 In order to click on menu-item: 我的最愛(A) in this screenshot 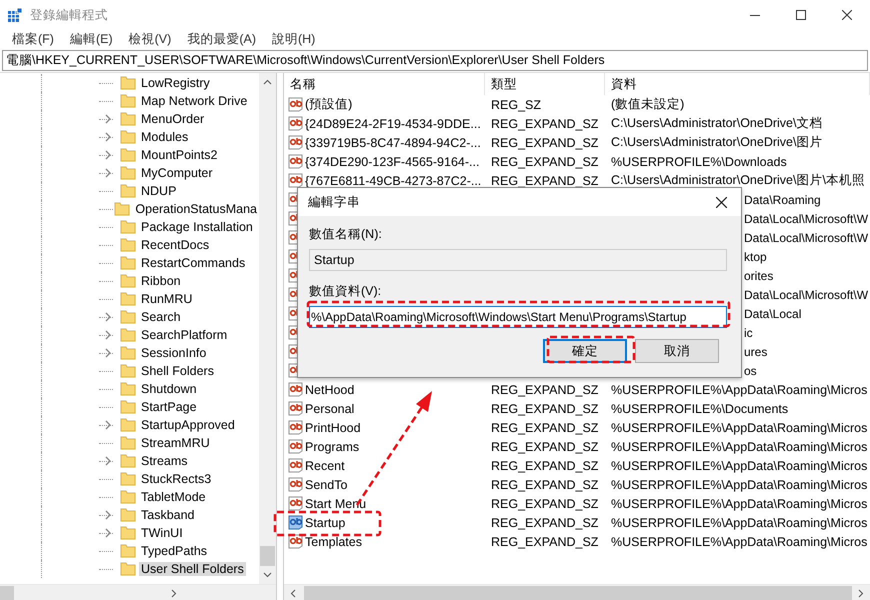, I will do `click(221, 39)`.